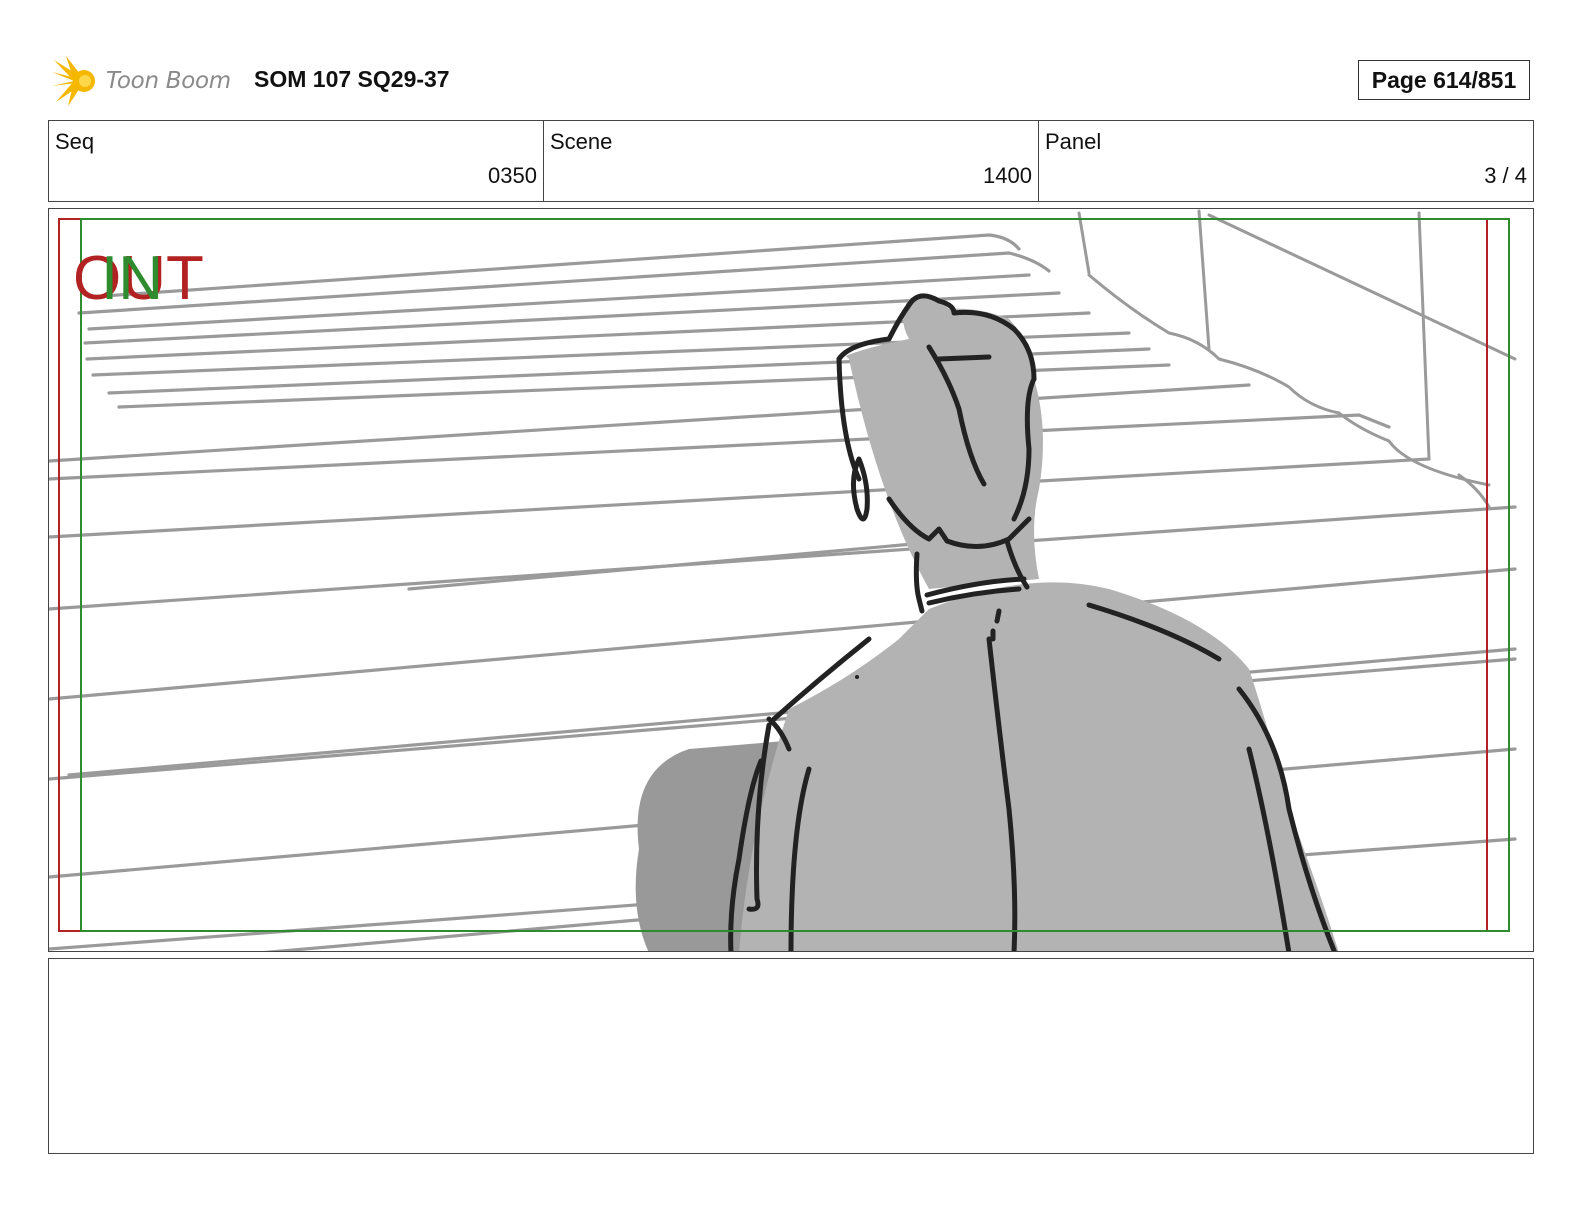  Describe the element at coordinates (296, 161) in the screenshot. I see `seq-cell: Seq 0350` at that location.